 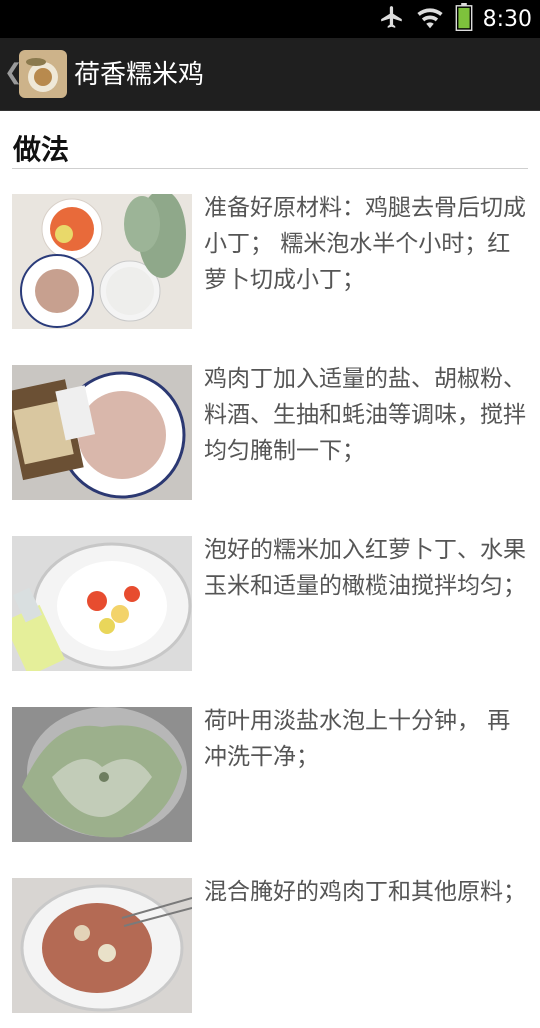 I want to click on step-item: 泡好的糯米加入红萝卜丁、水果玉米和适量的橄榄油搅拌均匀；, so click(x=270, y=611).